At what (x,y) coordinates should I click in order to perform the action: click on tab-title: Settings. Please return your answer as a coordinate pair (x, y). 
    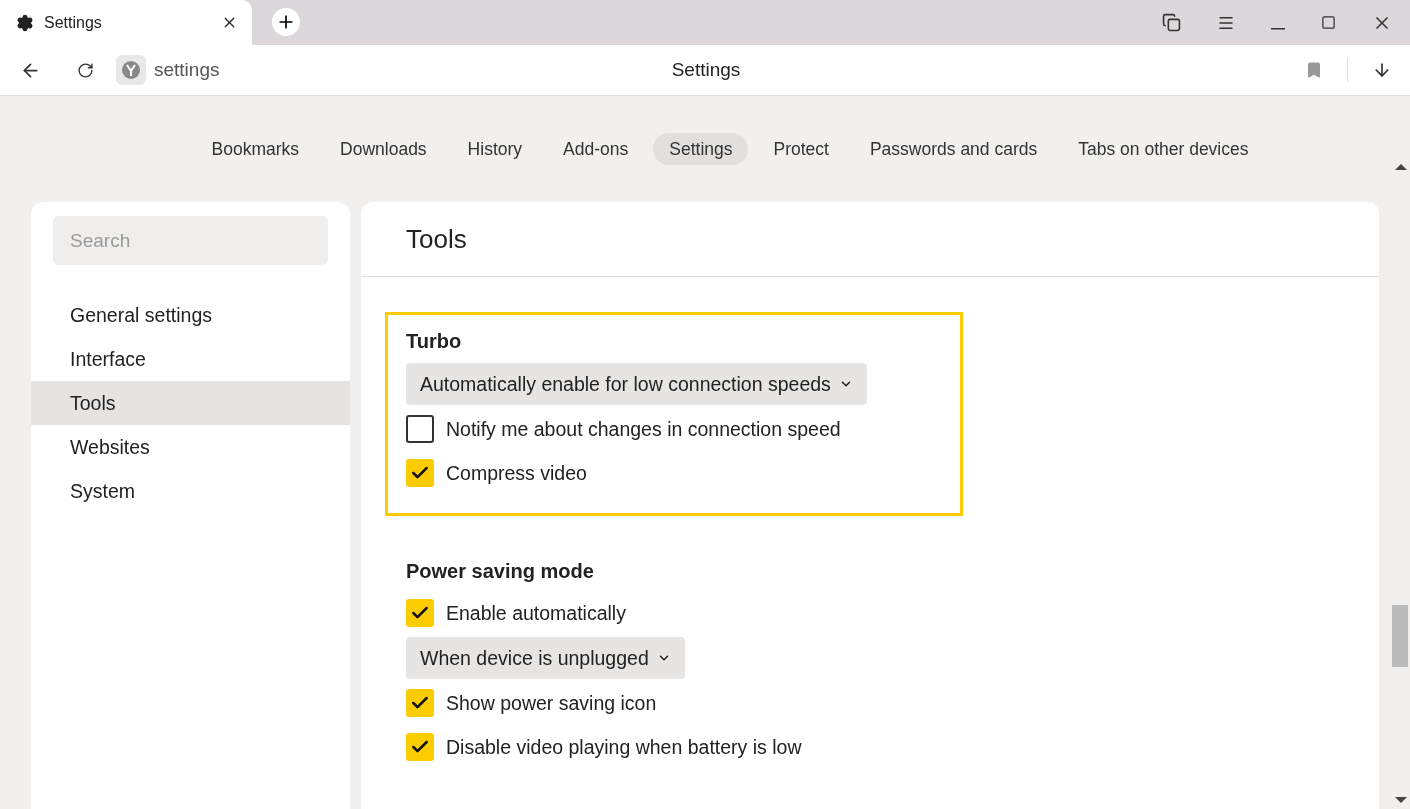
    Looking at the image, I should click on (73, 22).